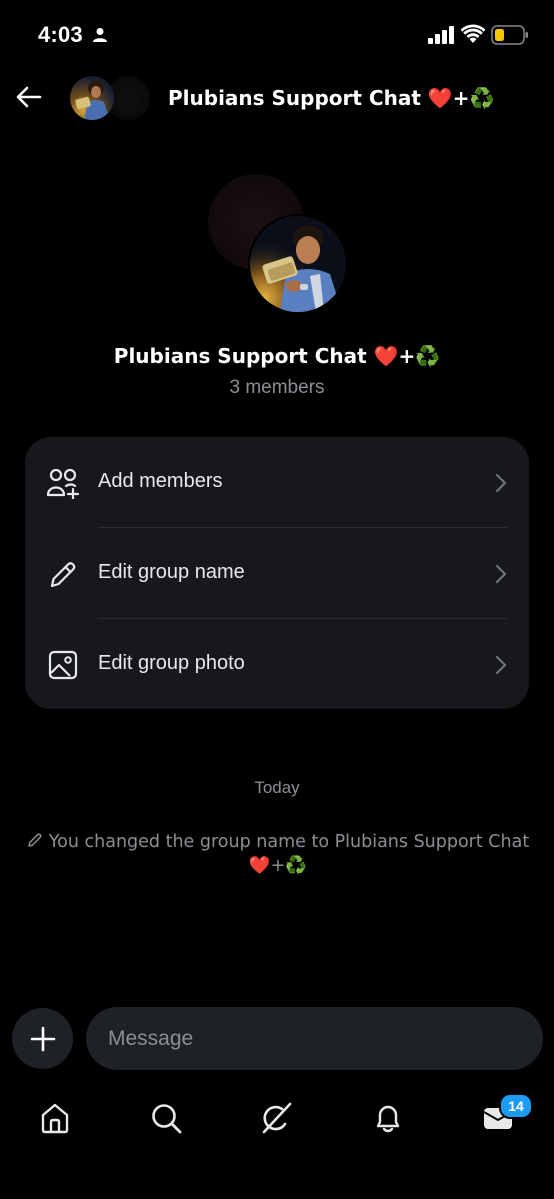 This screenshot has width=554, height=1199. I want to click on back-arrow-icon, so click(29, 97).